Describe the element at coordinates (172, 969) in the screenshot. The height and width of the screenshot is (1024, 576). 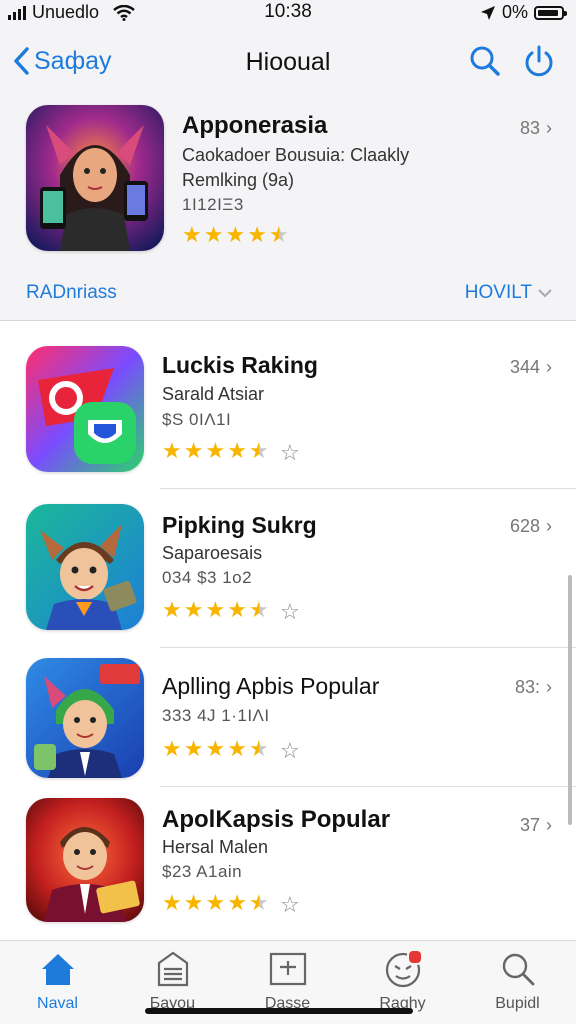
I see `list-icon` at that location.